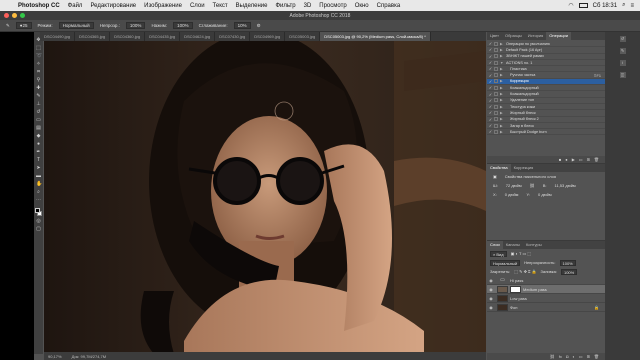 This screenshot has width=640, height=360. I want to click on filter-icons: ▣ ◐ T ▭ ⬚, so click(521, 253).